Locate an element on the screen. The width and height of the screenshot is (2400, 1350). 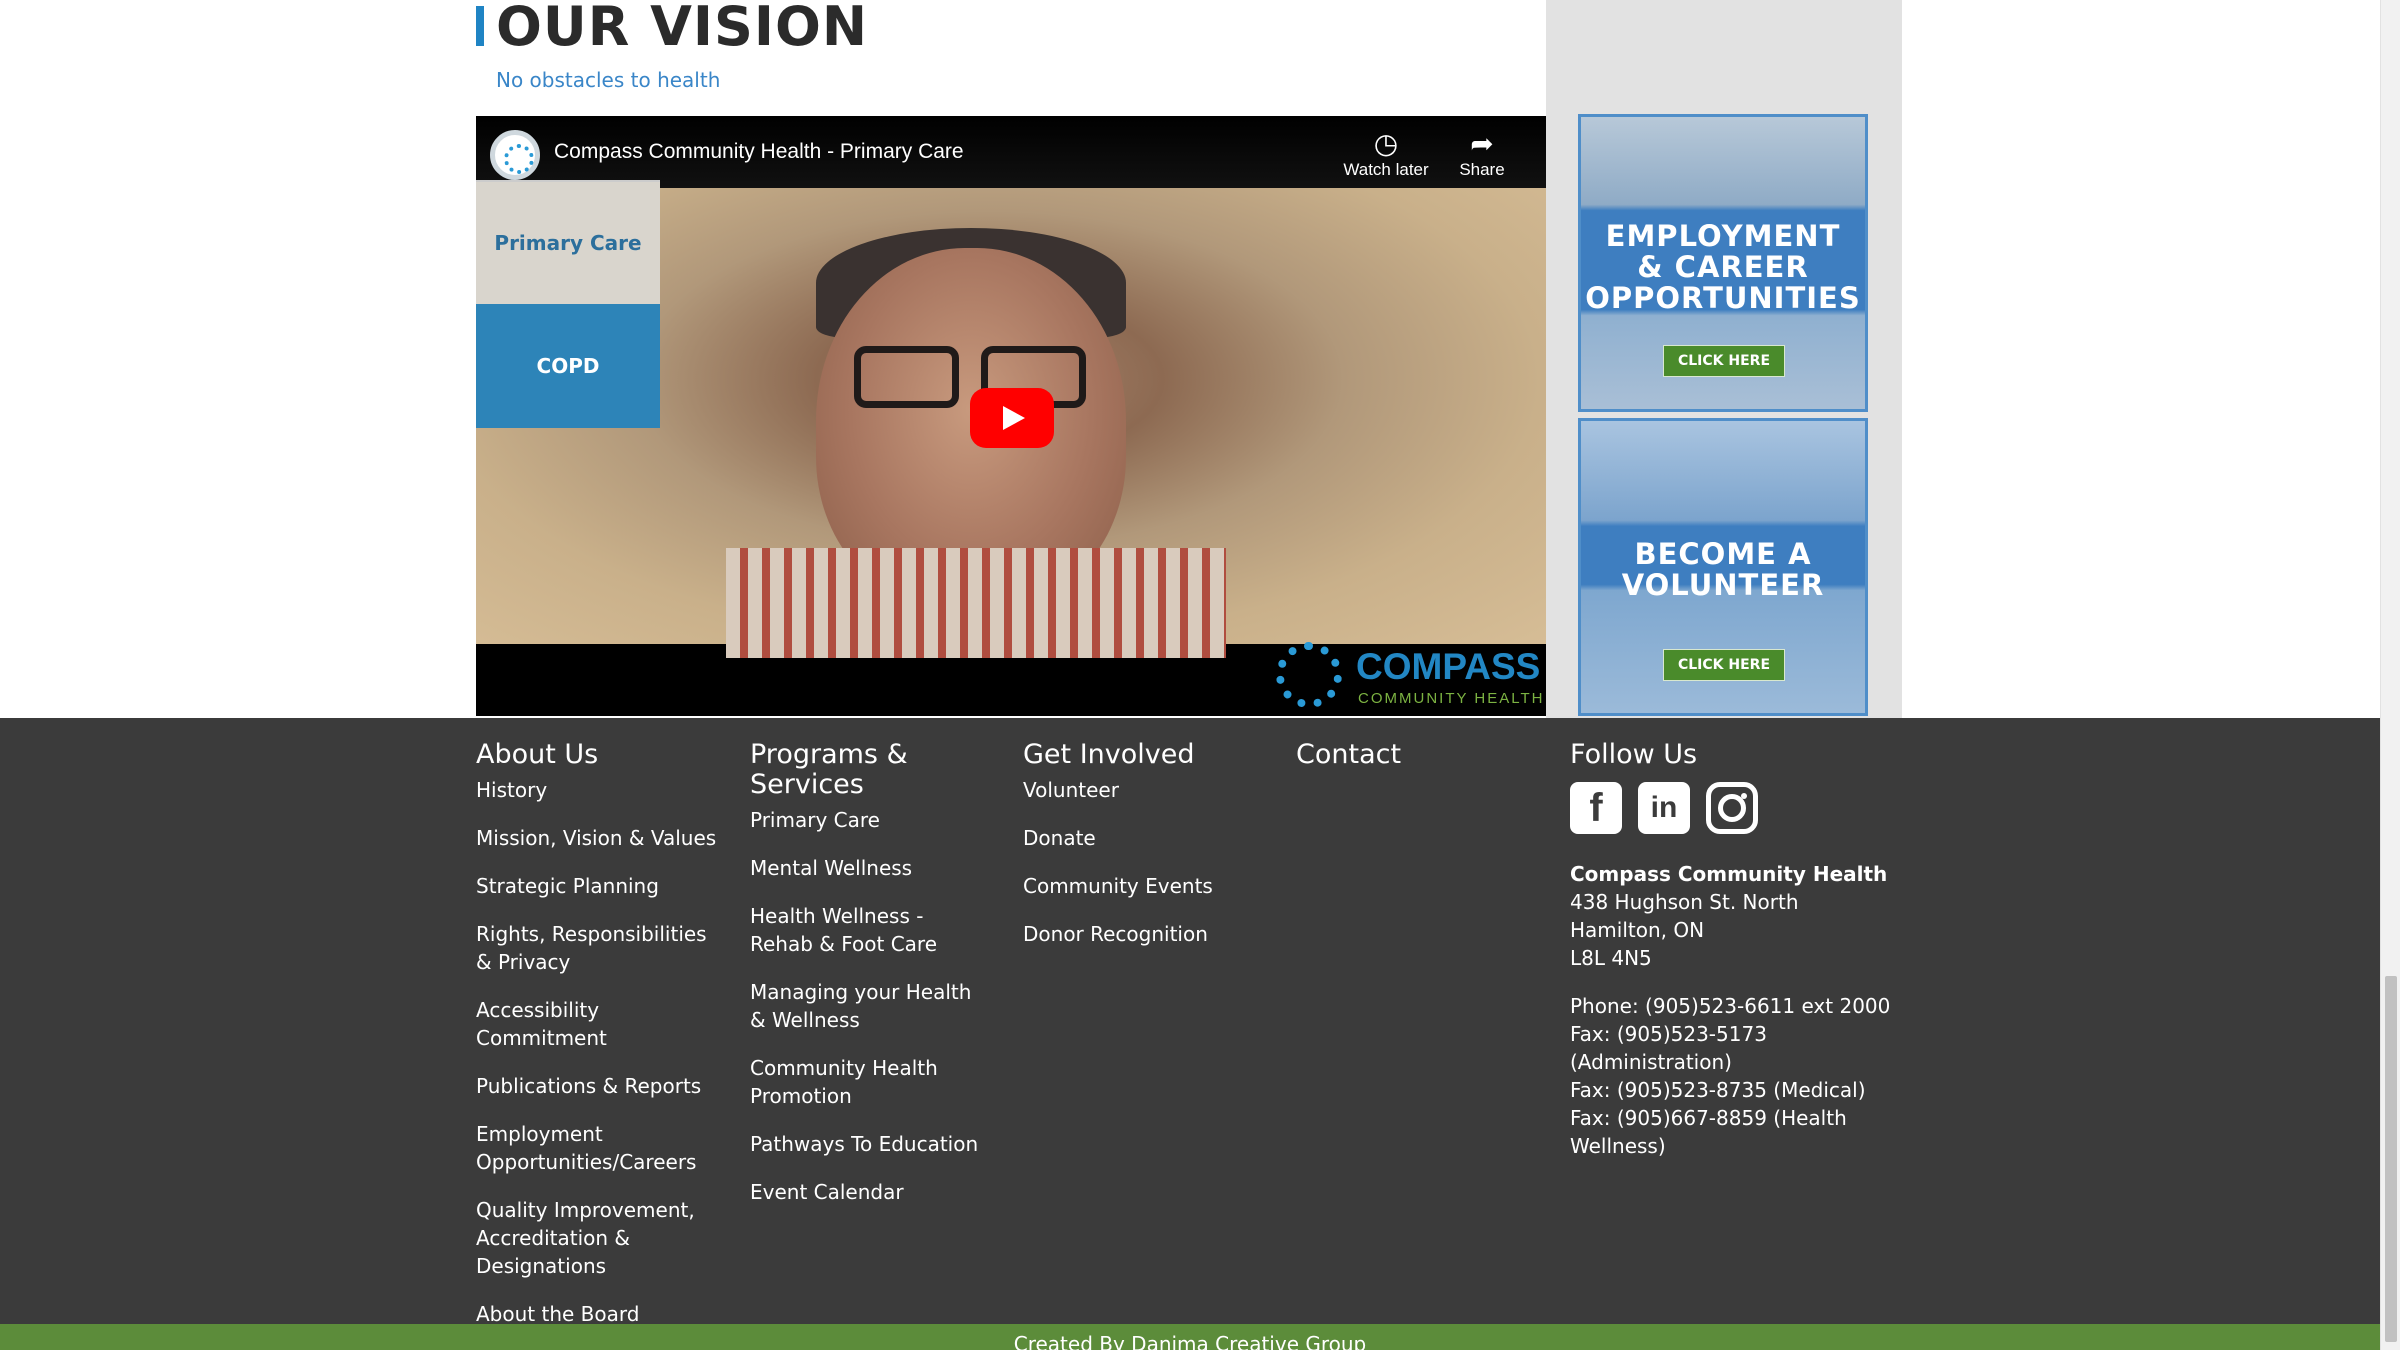
footer-link: Volunteer is located at coordinates (1143, 790).